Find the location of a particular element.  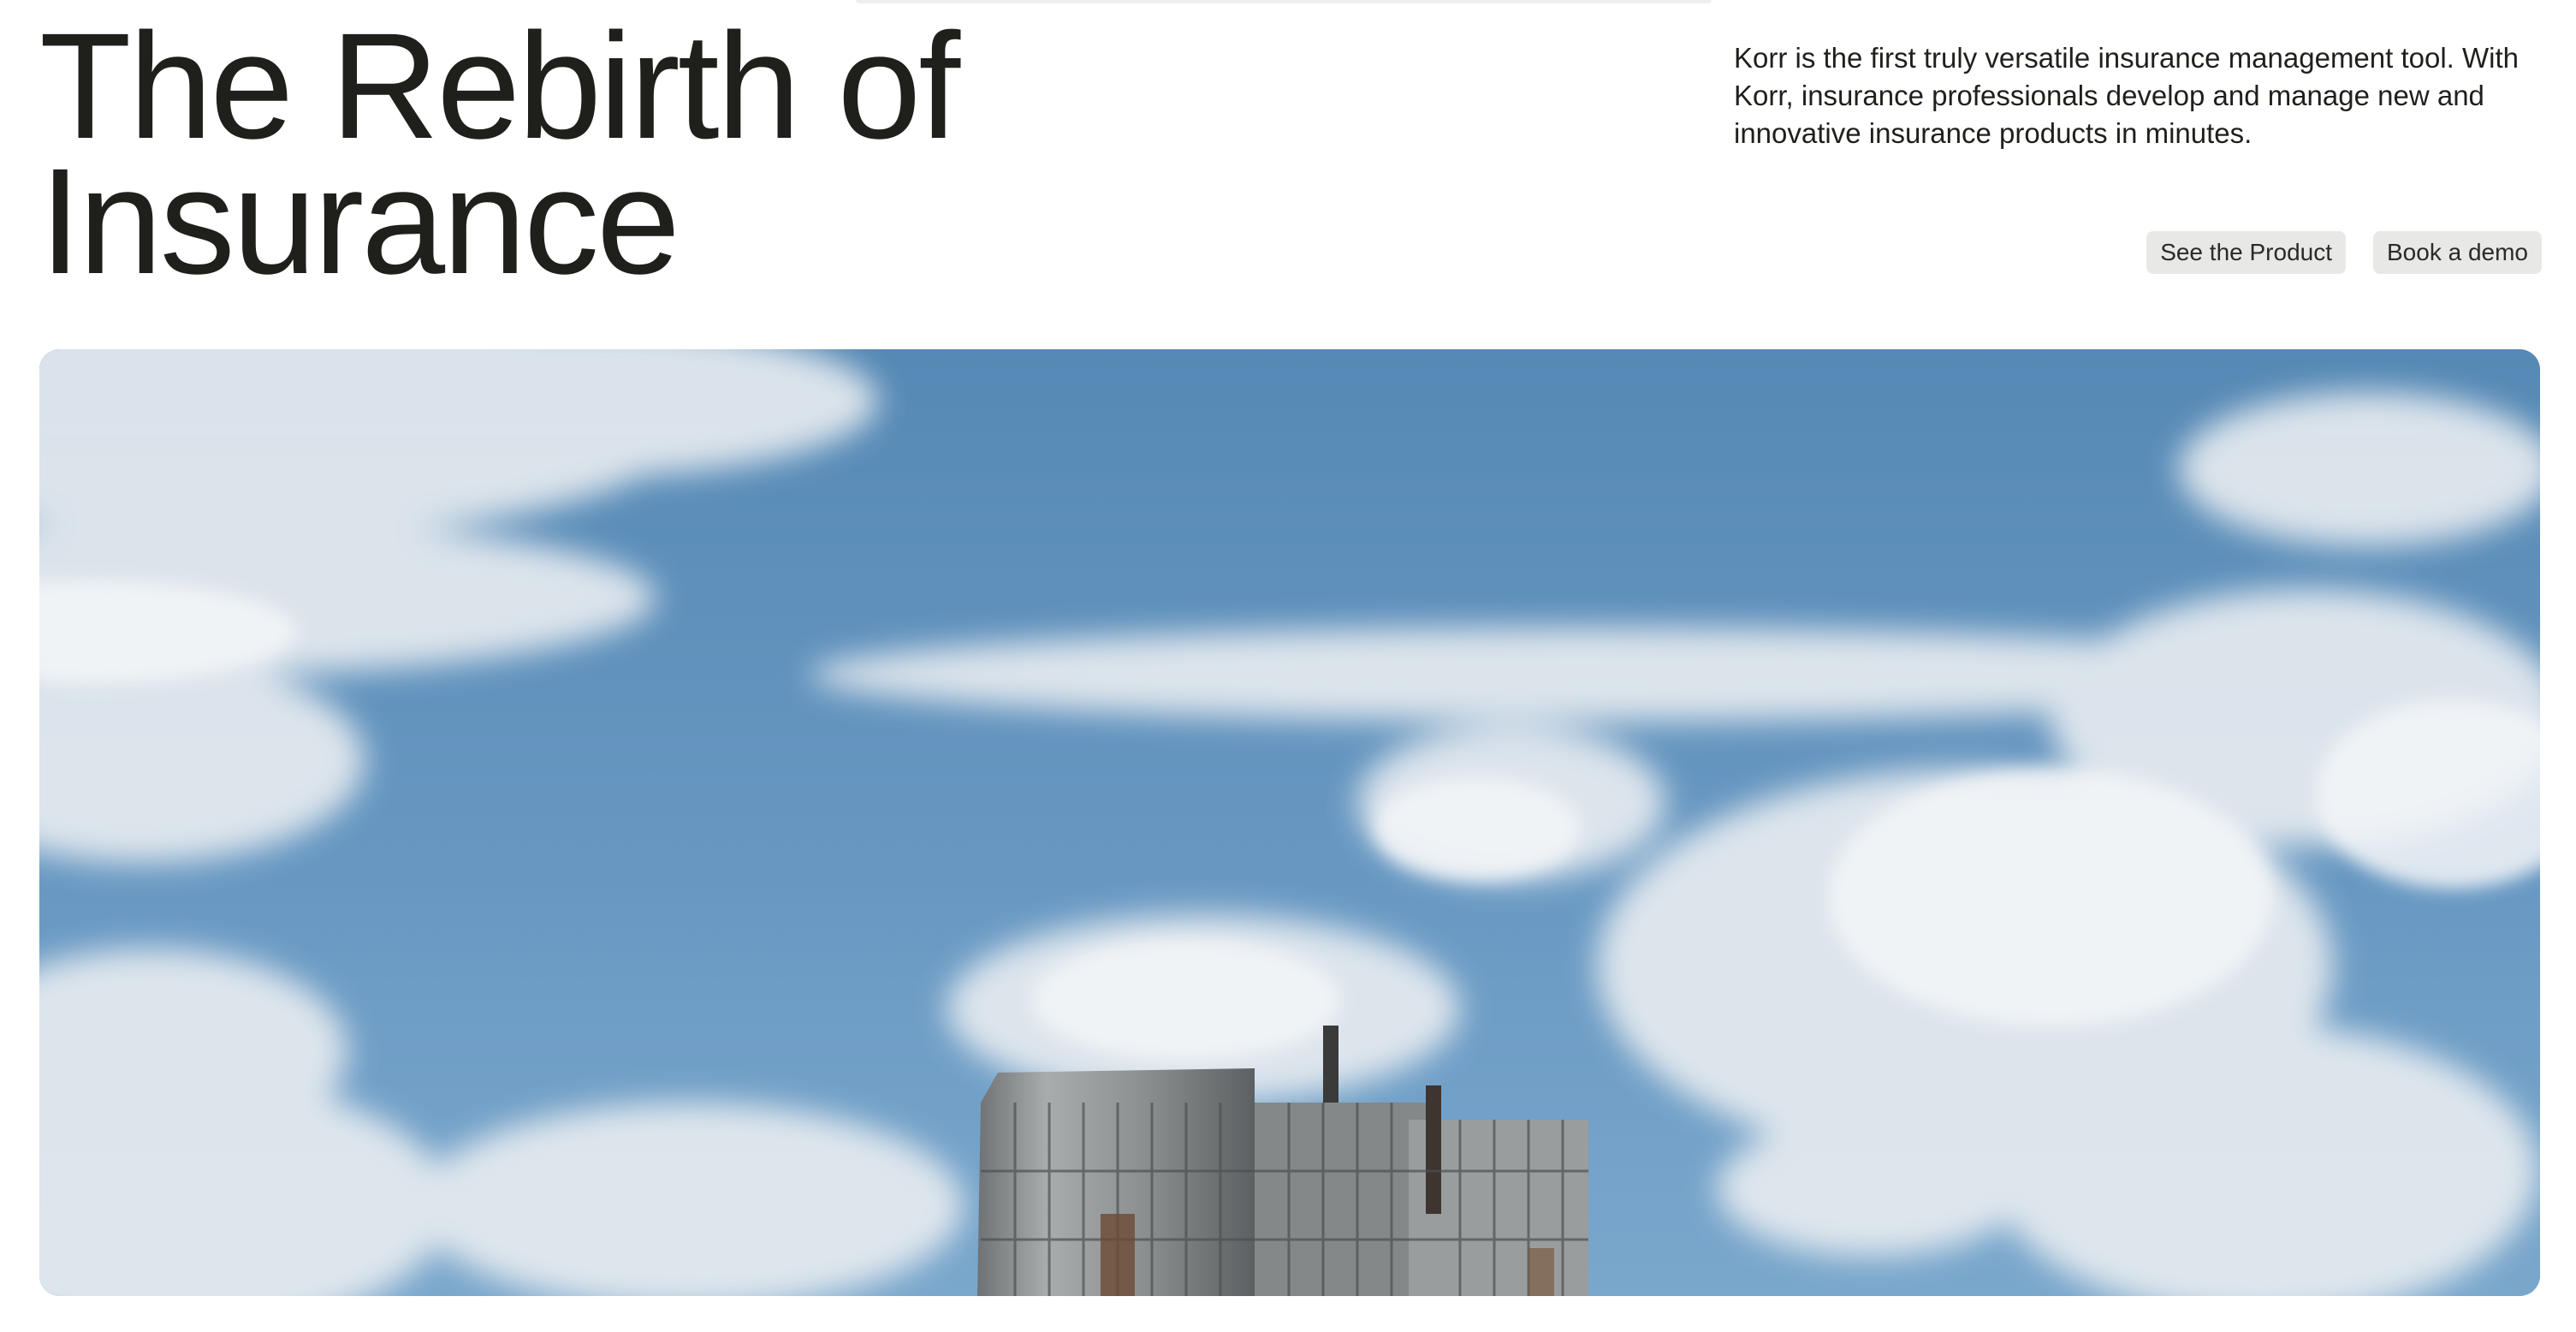

headline-line-1: The Rebirth of is located at coordinates (499, 86).